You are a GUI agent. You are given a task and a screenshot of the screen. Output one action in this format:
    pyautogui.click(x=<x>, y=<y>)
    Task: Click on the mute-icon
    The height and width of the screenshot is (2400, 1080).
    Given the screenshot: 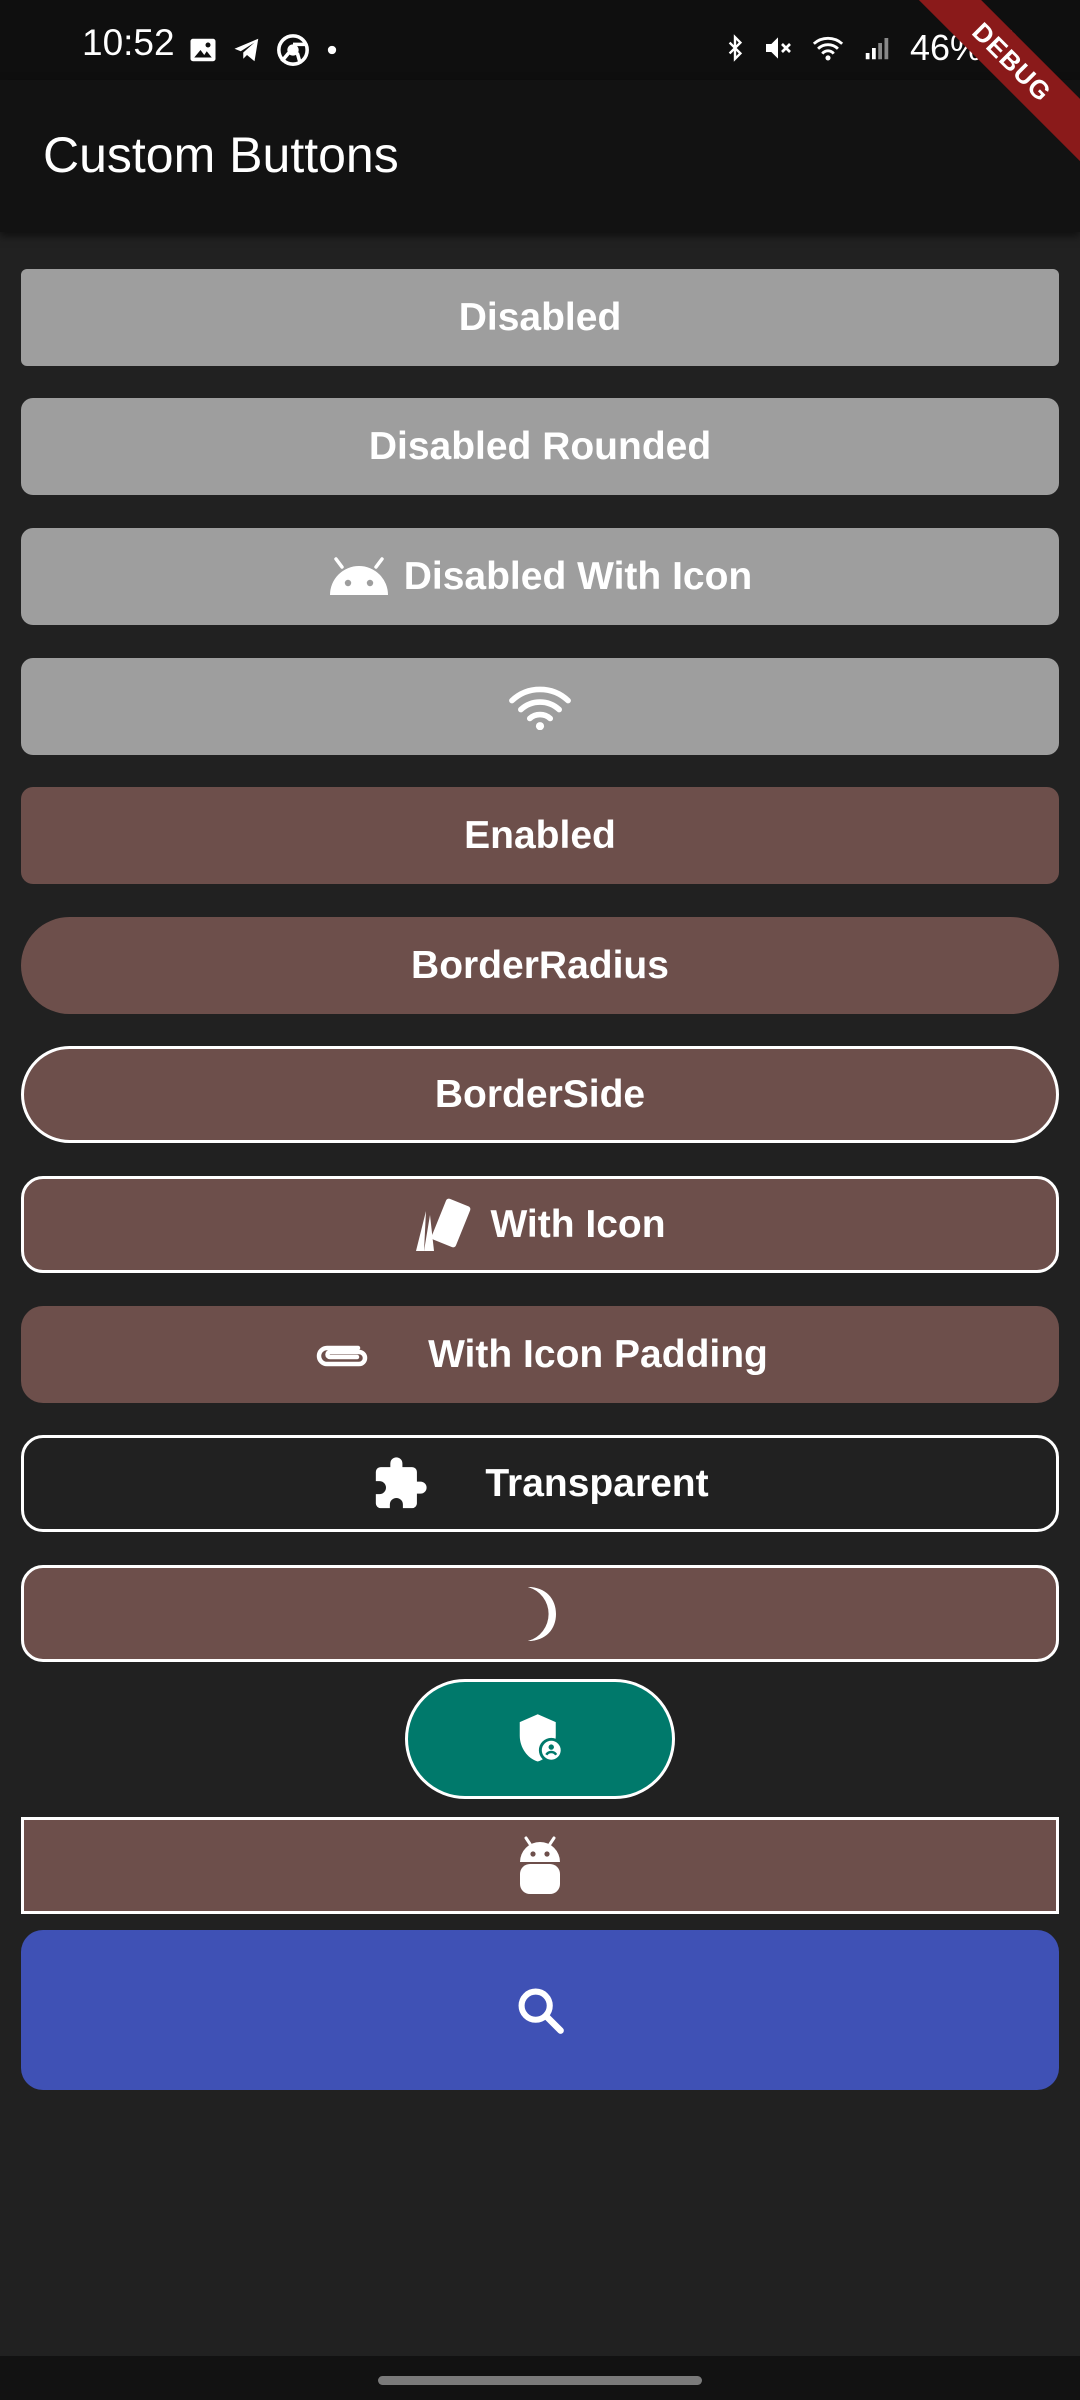 What is the action you would take?
    pyautogui.click(x=778, y=48)
    